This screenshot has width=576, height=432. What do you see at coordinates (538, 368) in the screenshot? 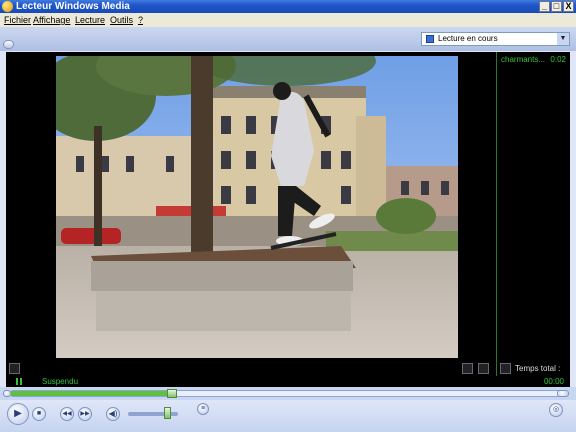
I see `total-time-label: Temps total :` at bounding box center [538, 368].